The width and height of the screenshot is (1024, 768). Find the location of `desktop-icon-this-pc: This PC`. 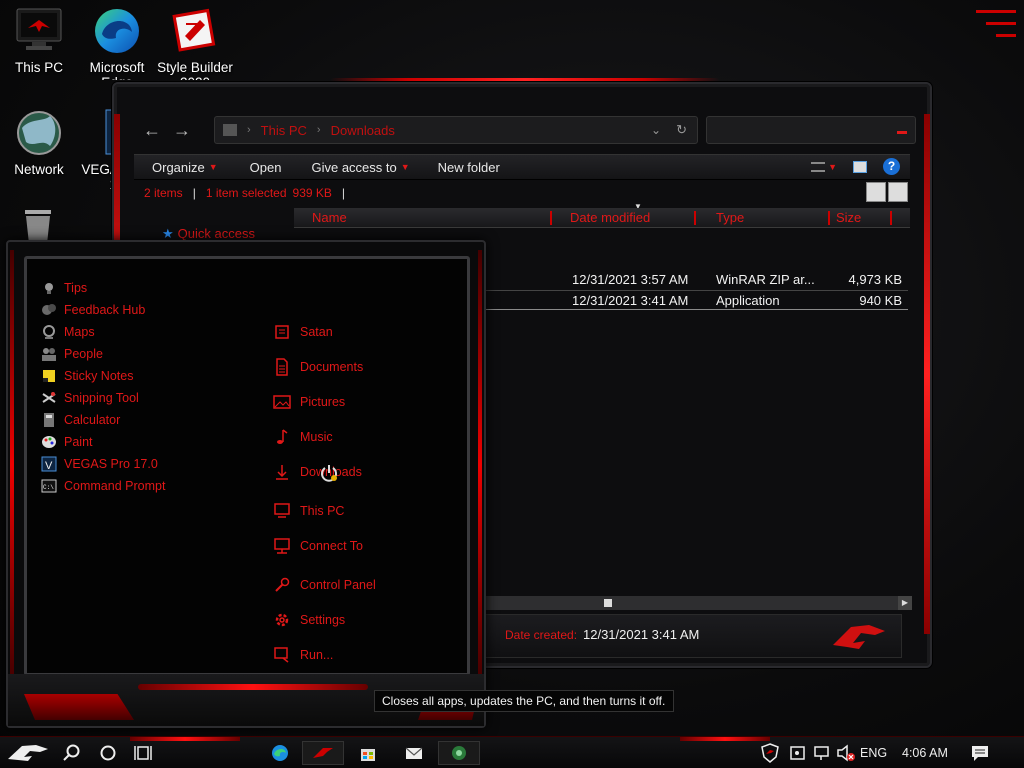

desktop-icon-this-pc: This PC is located at coordinates (39, 40).